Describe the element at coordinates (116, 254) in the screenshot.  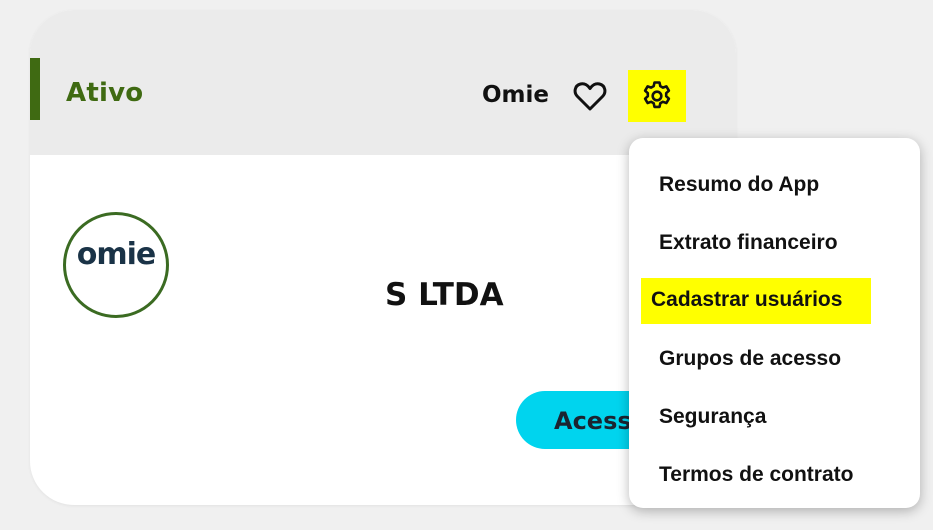
I see `logo-text: omie` at that location.